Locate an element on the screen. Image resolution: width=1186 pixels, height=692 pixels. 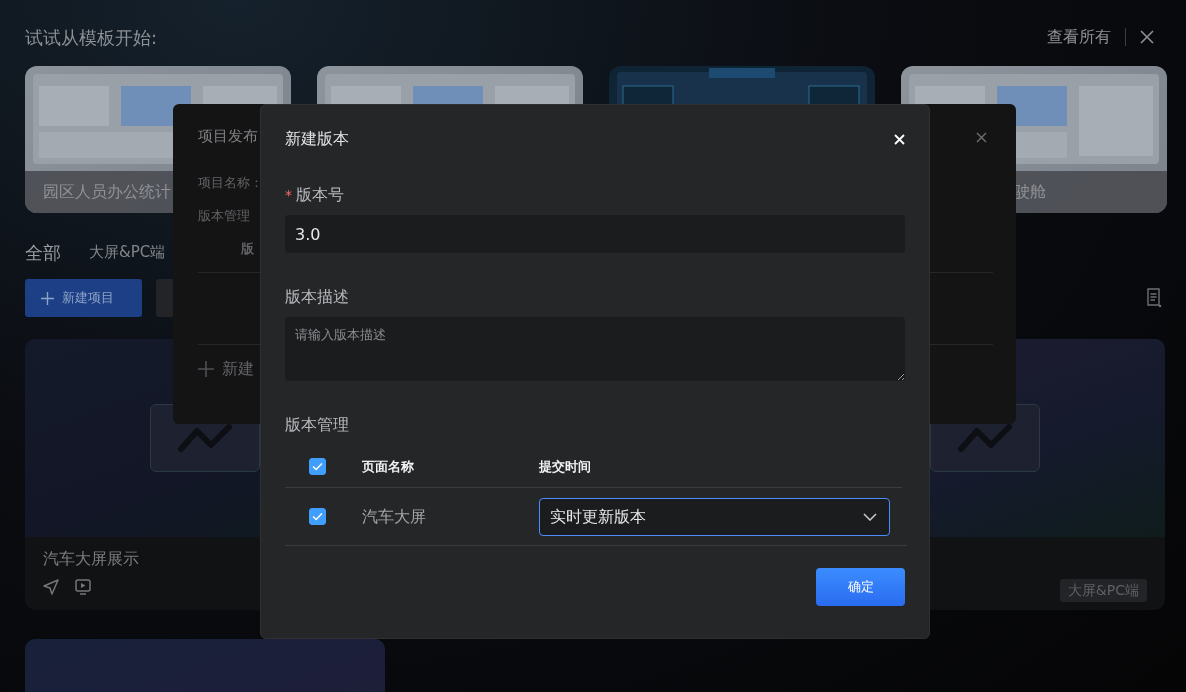
preview-icon is located at coordinates (83, 587).